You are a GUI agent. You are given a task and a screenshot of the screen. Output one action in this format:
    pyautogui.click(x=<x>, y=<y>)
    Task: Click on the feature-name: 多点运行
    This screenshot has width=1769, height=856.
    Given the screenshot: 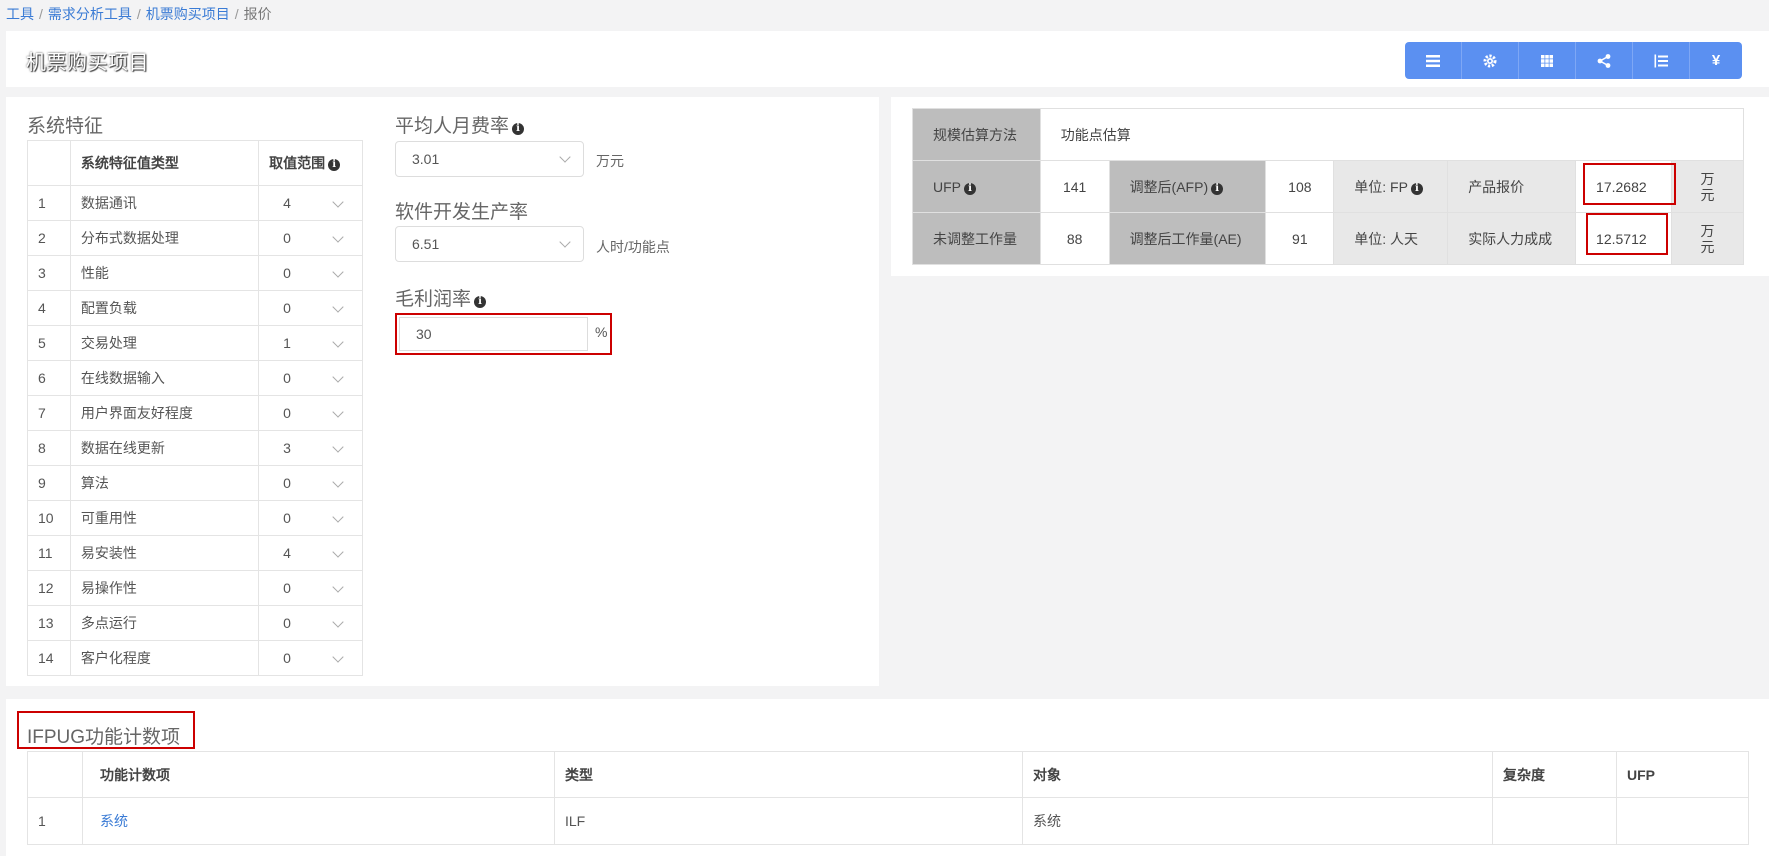 What is the action you would take?
    pyautogui.click(x=164, y=623)
    